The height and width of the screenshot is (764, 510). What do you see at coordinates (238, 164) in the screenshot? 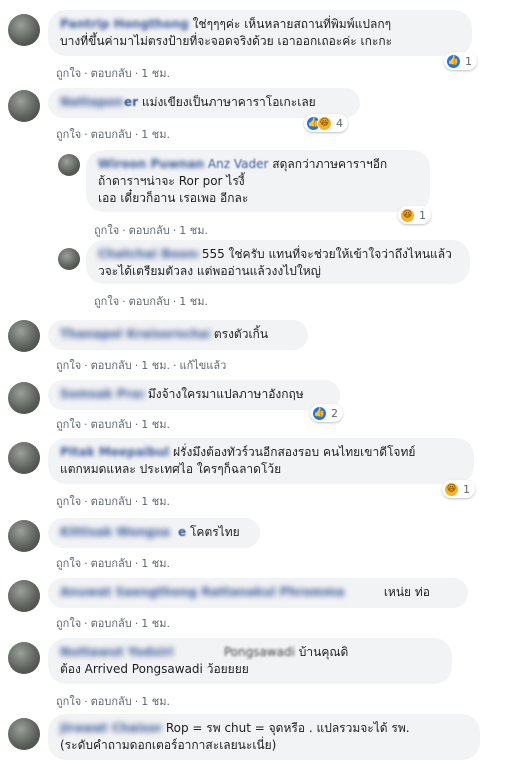
I see `commenter-name-tail: Anz Vader` at bounding box center [238, 164].